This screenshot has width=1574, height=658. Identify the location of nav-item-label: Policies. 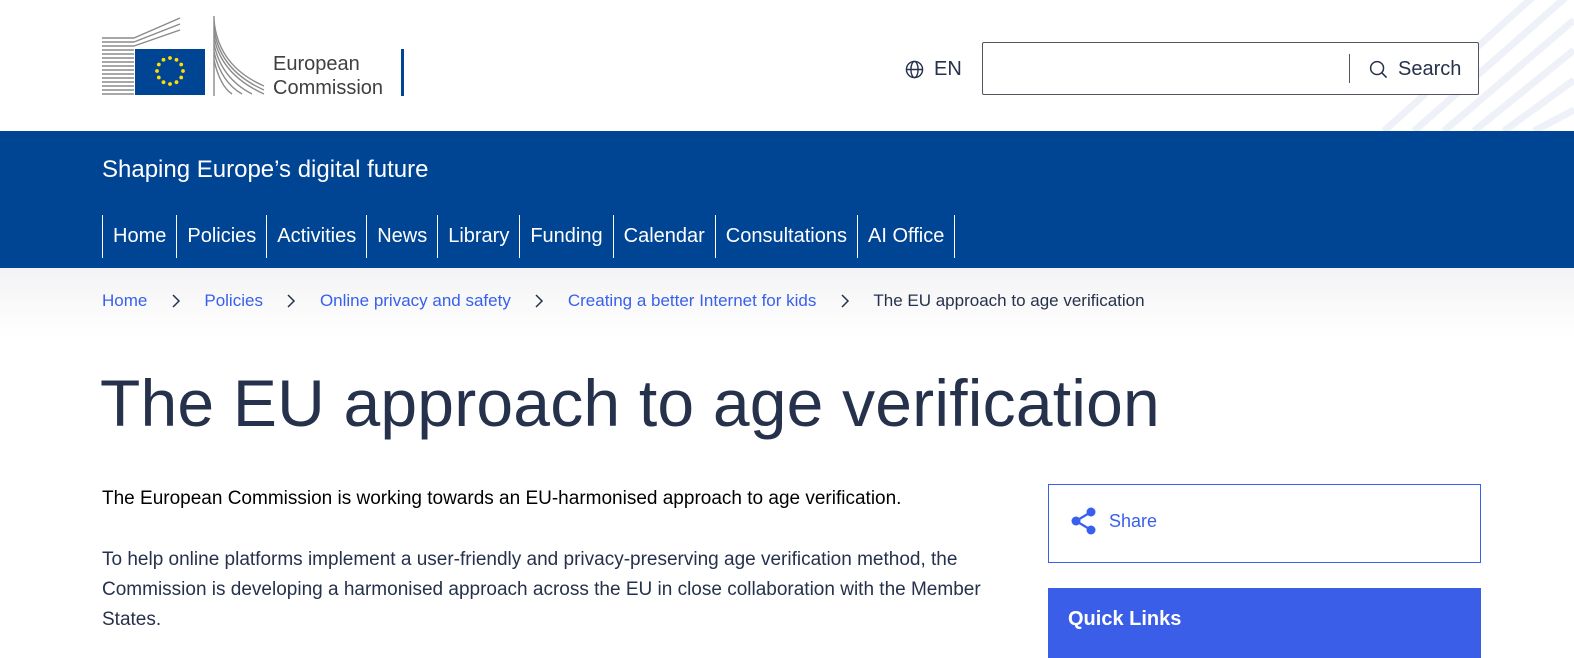
(222, 236).